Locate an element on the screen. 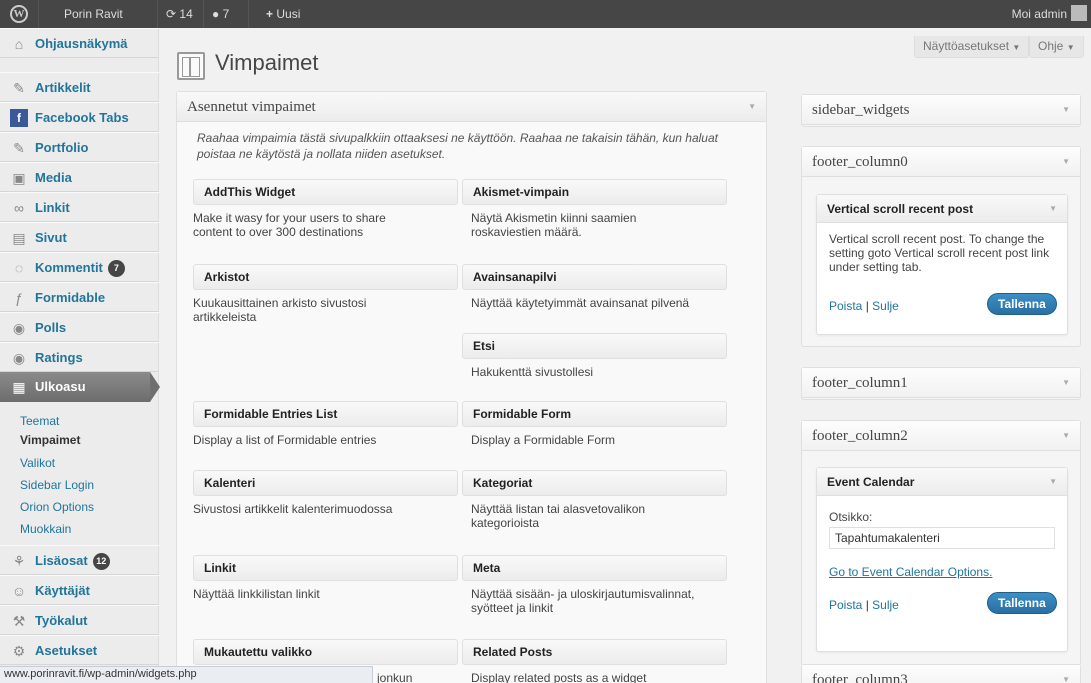 The width and height of the screenshot is (1091, 683). widget-actions: Poista | Sulje is located at coordinates (864, 605).